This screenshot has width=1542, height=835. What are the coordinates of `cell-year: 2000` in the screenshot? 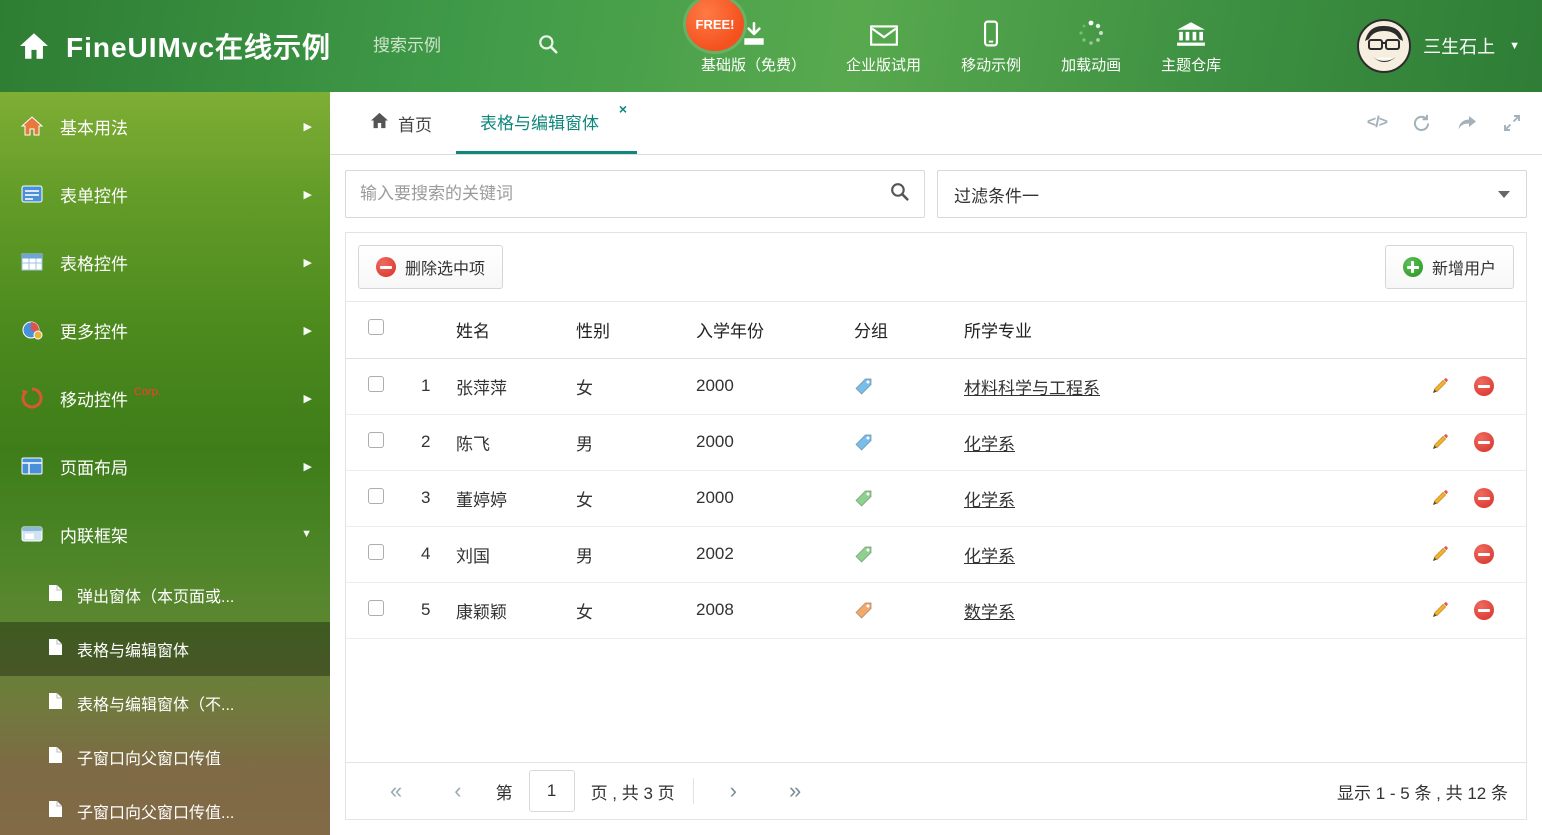 It's located at (761, 386).